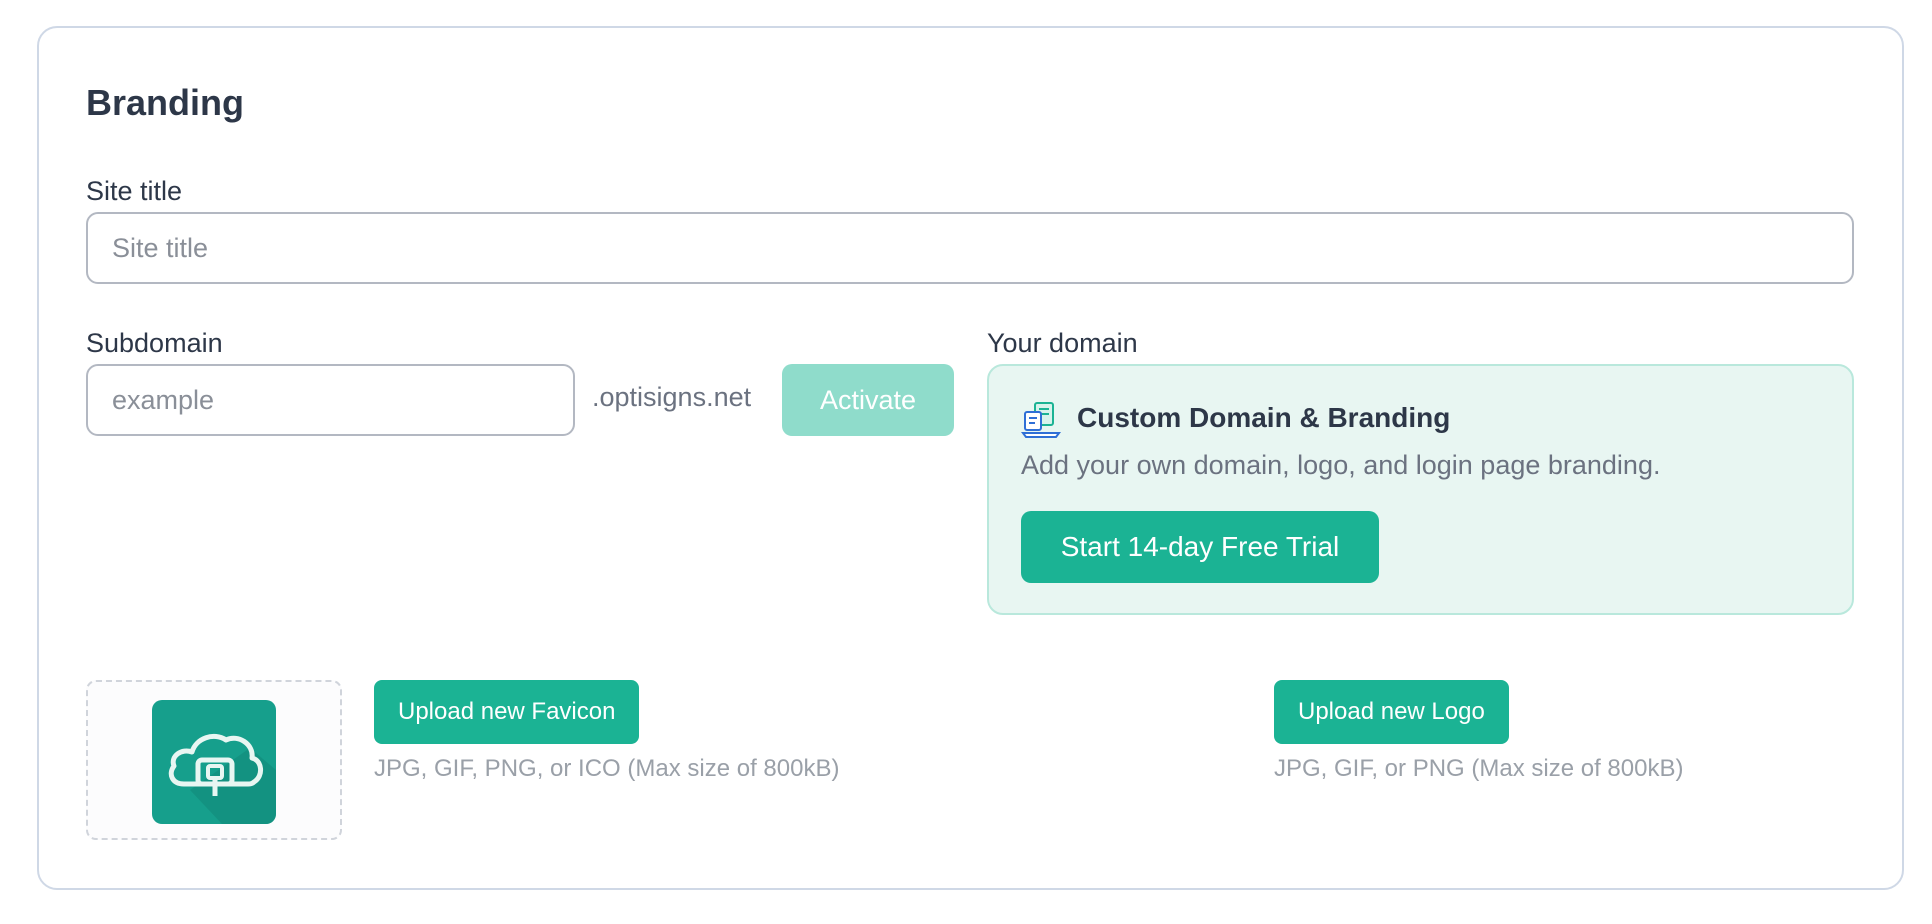  Describe the element at coordinates (1200, 547) in the screenshot. I see `start-free-trial-button: Start 14-day Free Trial` at that location.